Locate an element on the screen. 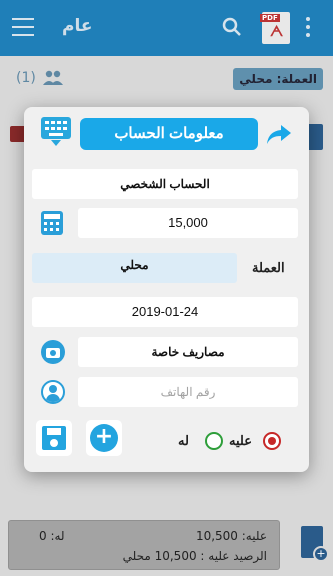 Image resolution: width=333 pixels, height=576 pixels. pdf-icon: PDF ᗅ is located at coordinates (275, 28).